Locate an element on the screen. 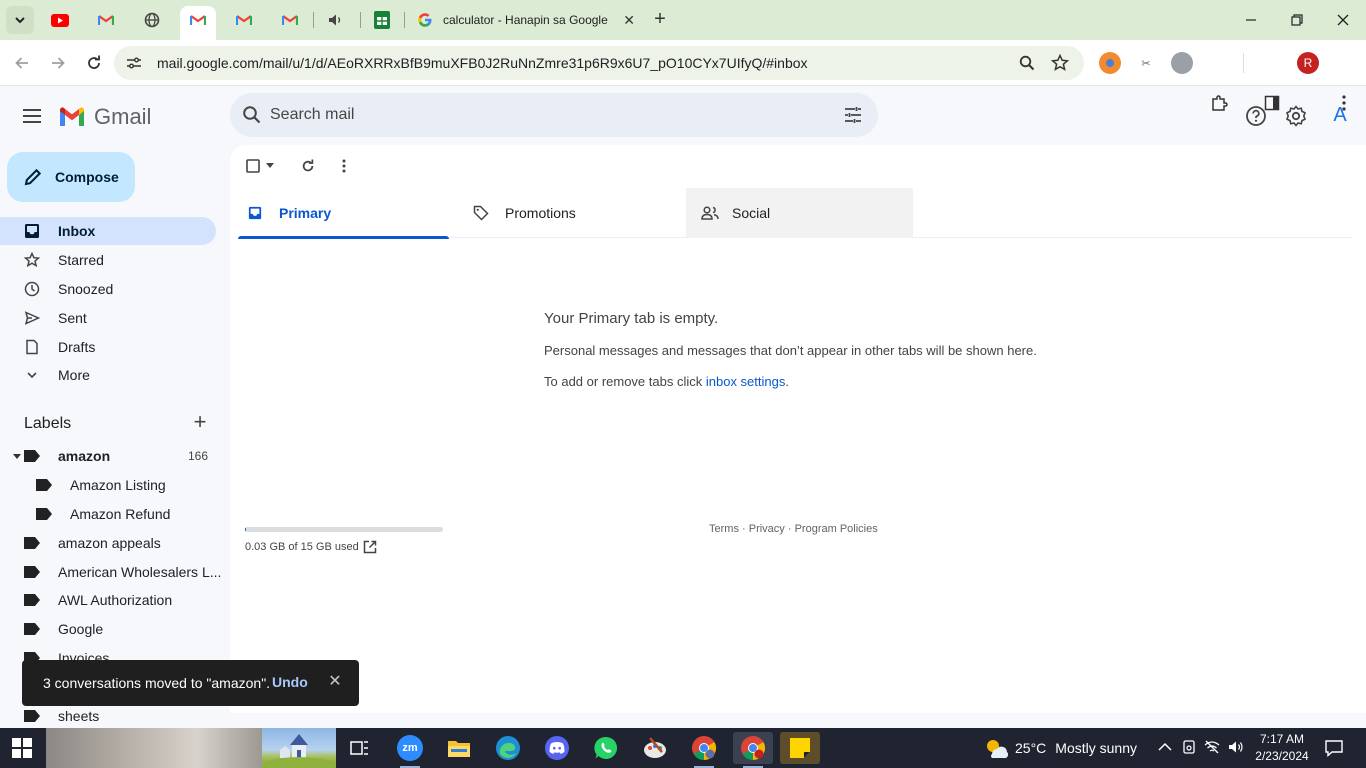 Image resolution: width=1366 pixels, height=768 pixels. storage-usage: 0.03 GB of 15 GB used is located at coordinates (302, 547).